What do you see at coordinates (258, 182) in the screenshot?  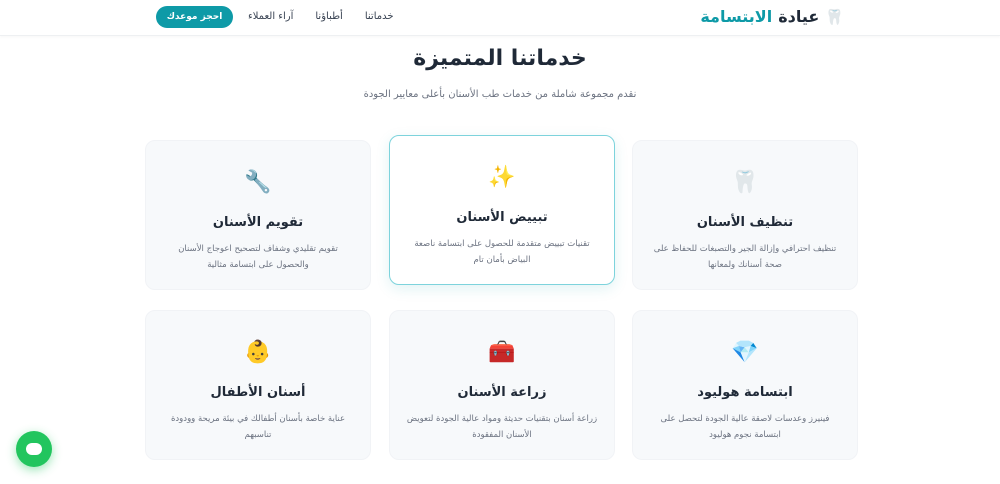 I see `wrench-icon: 🔧` at bounding box center [258, 182].